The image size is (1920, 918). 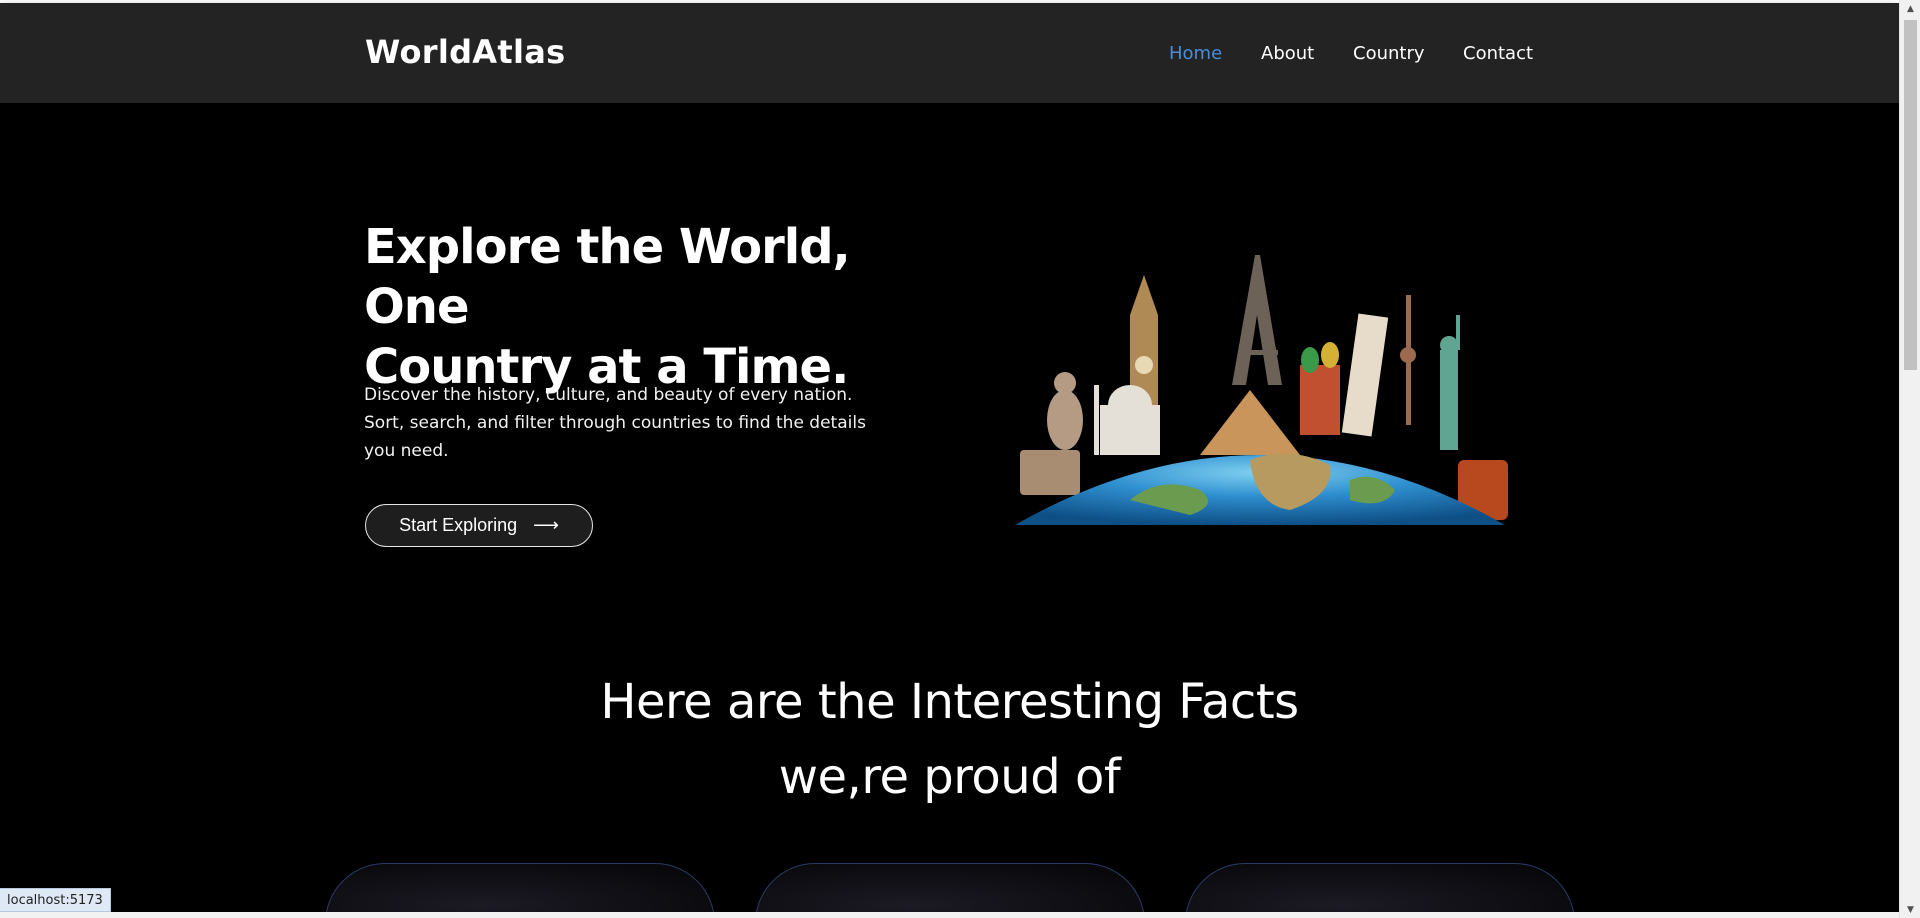 I want to click on buddha-statue-icon, so click(x=1065, y=411).